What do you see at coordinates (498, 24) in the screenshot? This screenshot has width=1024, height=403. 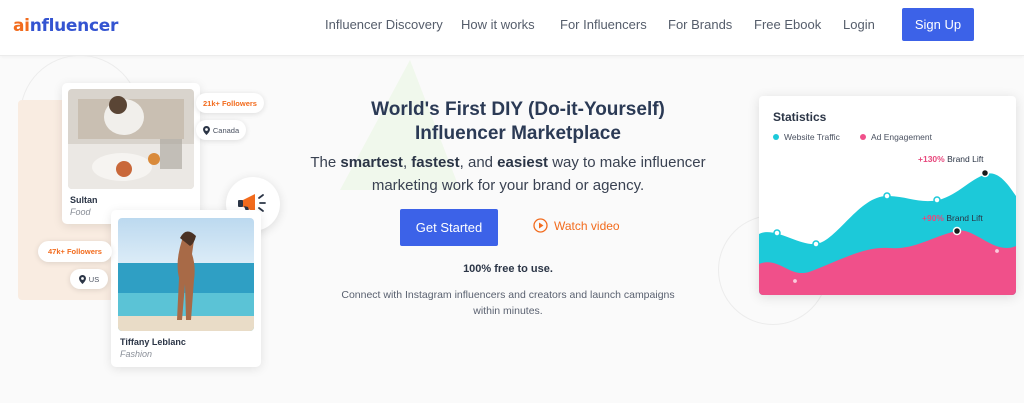 I see `nav-how-it-works: How it works` at bounding box center [498, 24].